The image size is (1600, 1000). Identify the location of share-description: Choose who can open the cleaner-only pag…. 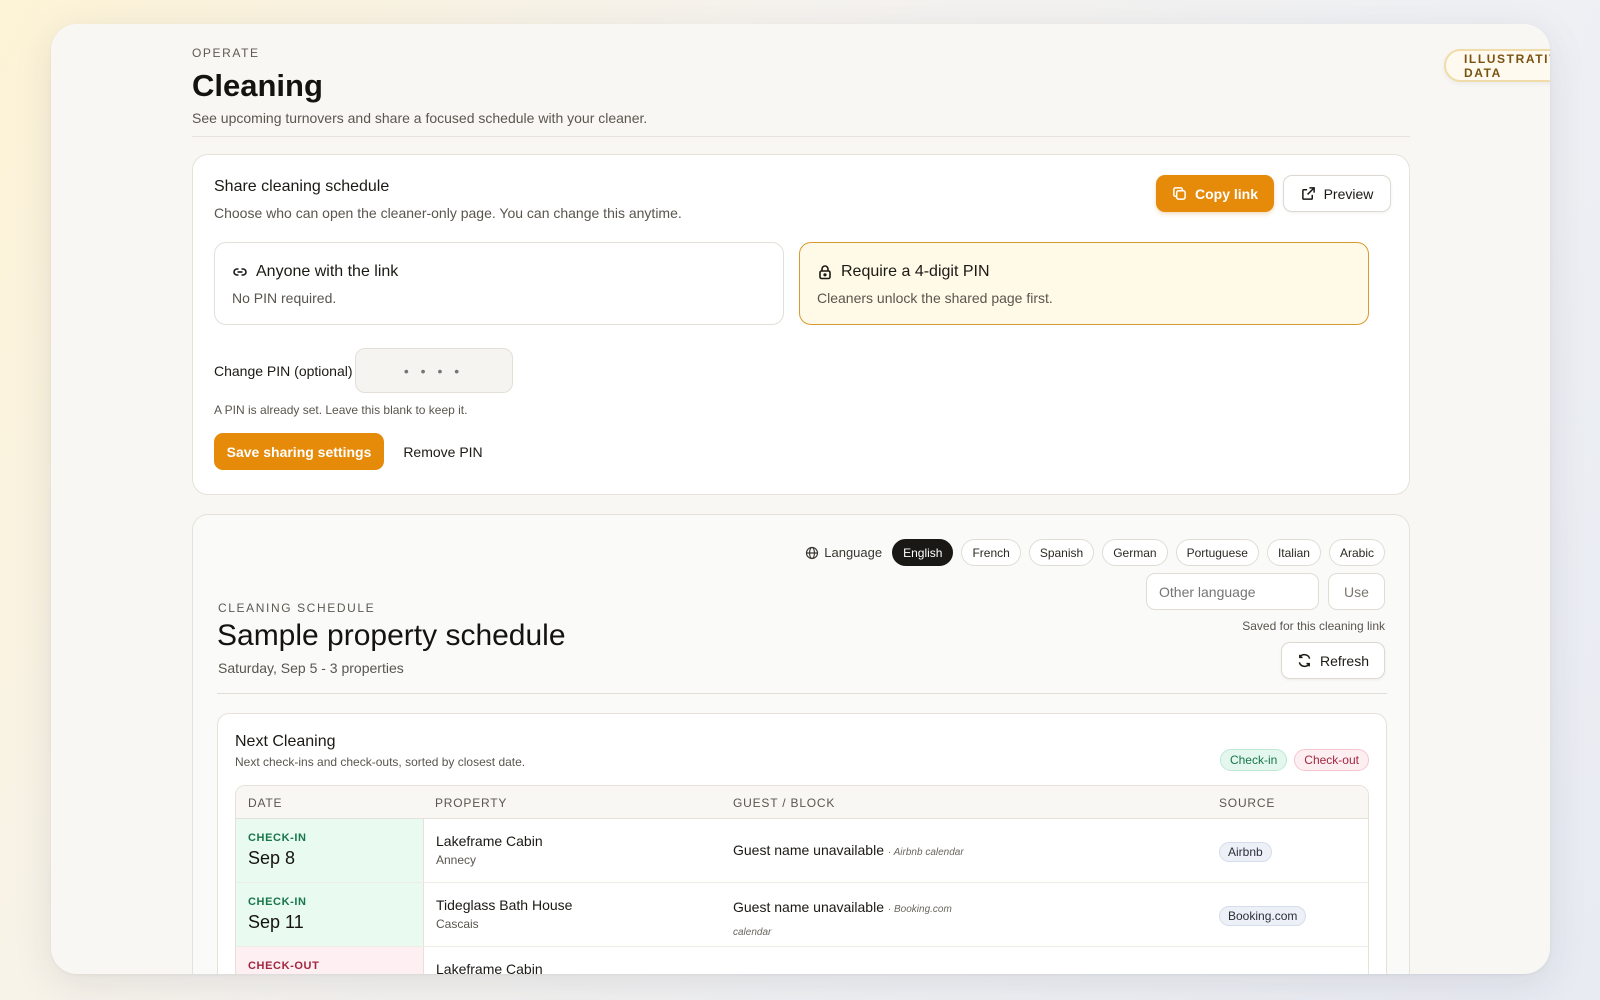
(448, 213).